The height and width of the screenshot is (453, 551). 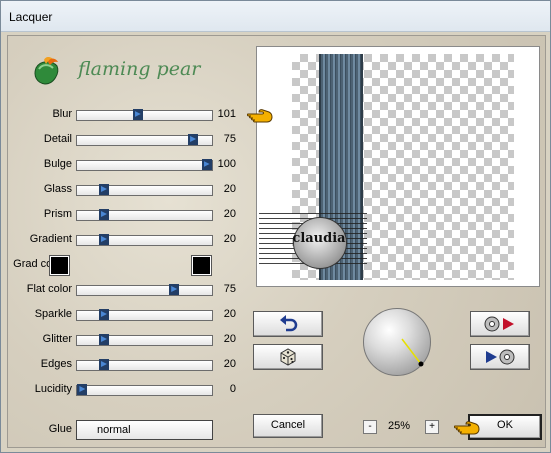 I want to click on pointing-hand-icon-ok, so click(x=467, y=428).